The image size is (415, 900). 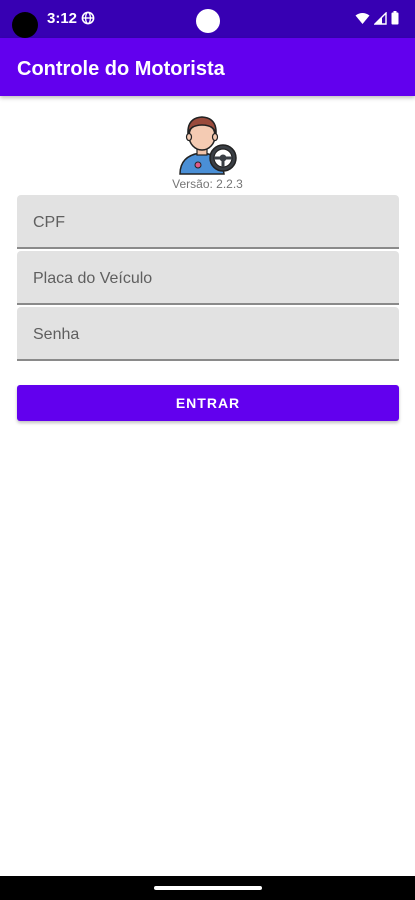 What do you see at coordinates (362, 18) in the screenshot?
I see `wifi-icon` at bounding box center [362, 18].